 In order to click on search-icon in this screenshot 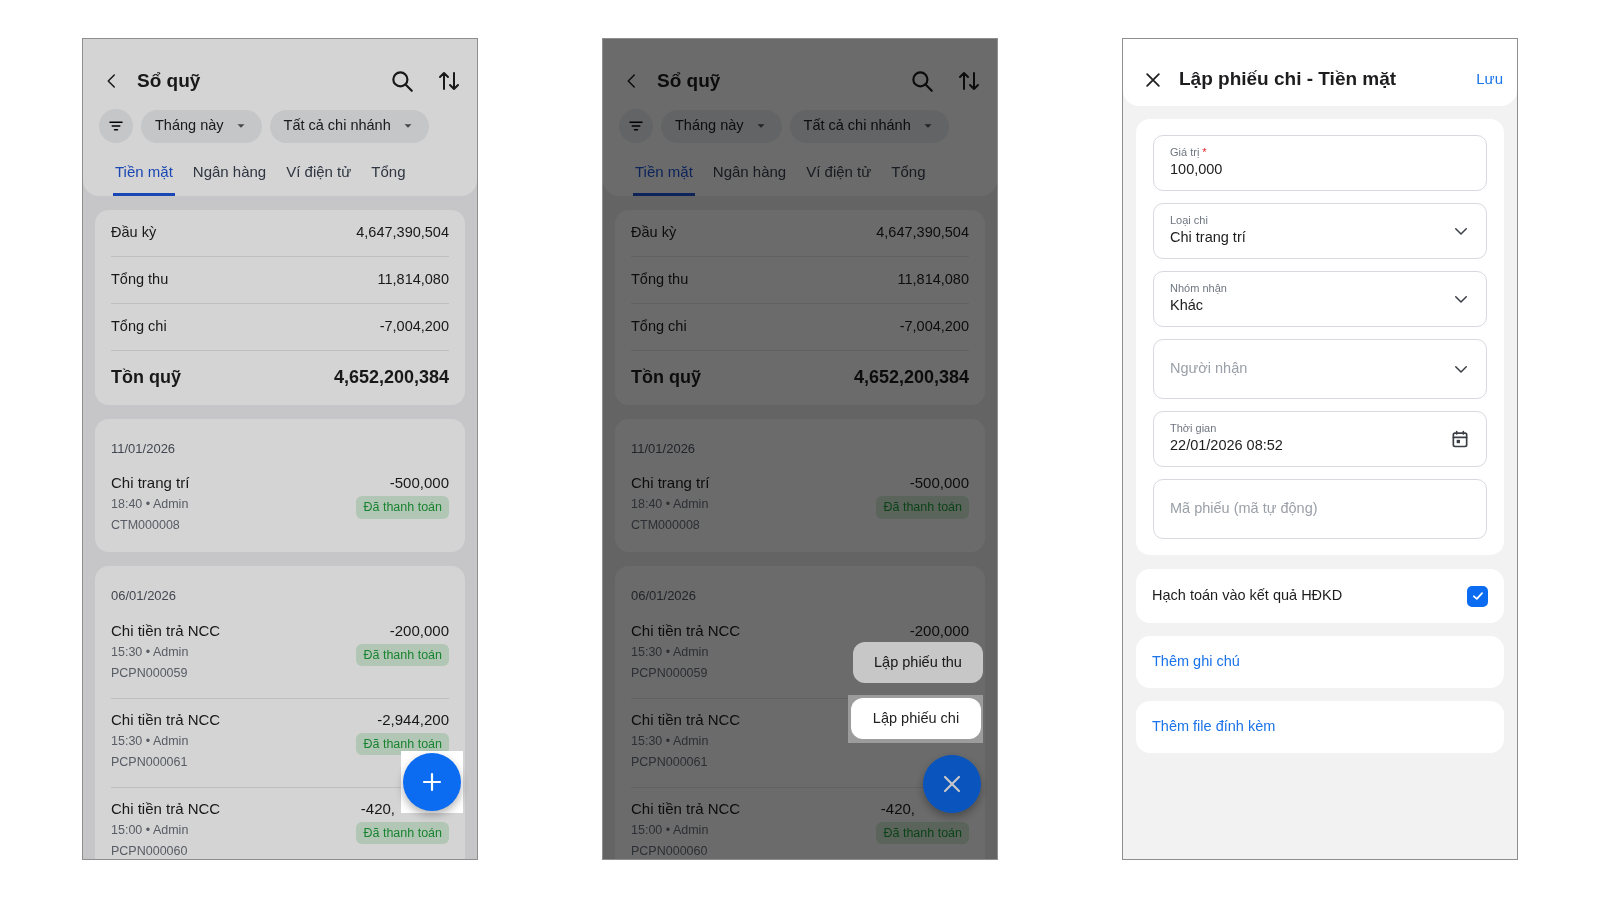, I will do `click(402, 81)`.